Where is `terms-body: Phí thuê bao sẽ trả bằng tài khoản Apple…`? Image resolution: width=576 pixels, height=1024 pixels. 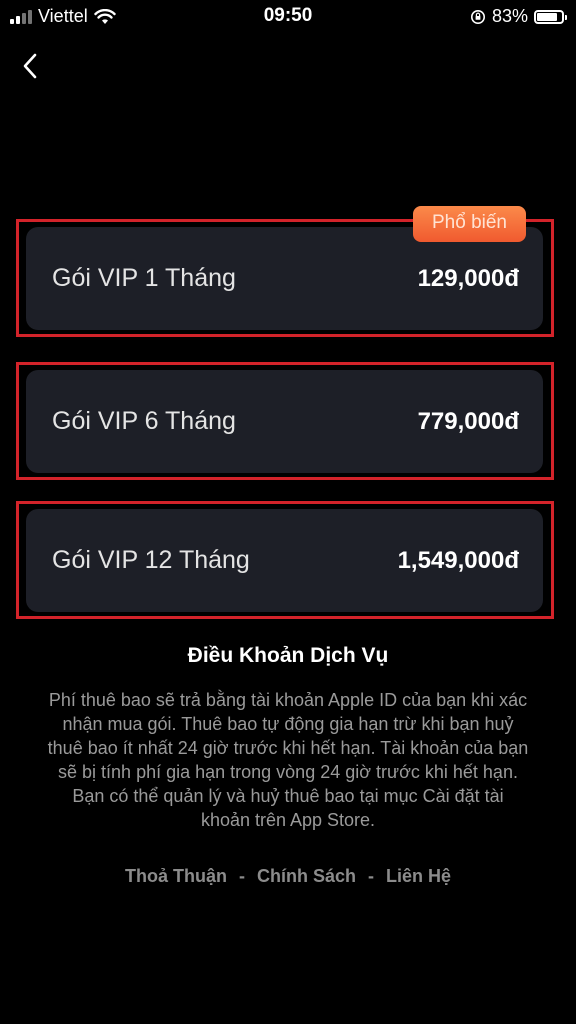 terms-body: Phí thuê bao sẽ trả bằng tài khoản Apple… is located at coordinates (288, 760).